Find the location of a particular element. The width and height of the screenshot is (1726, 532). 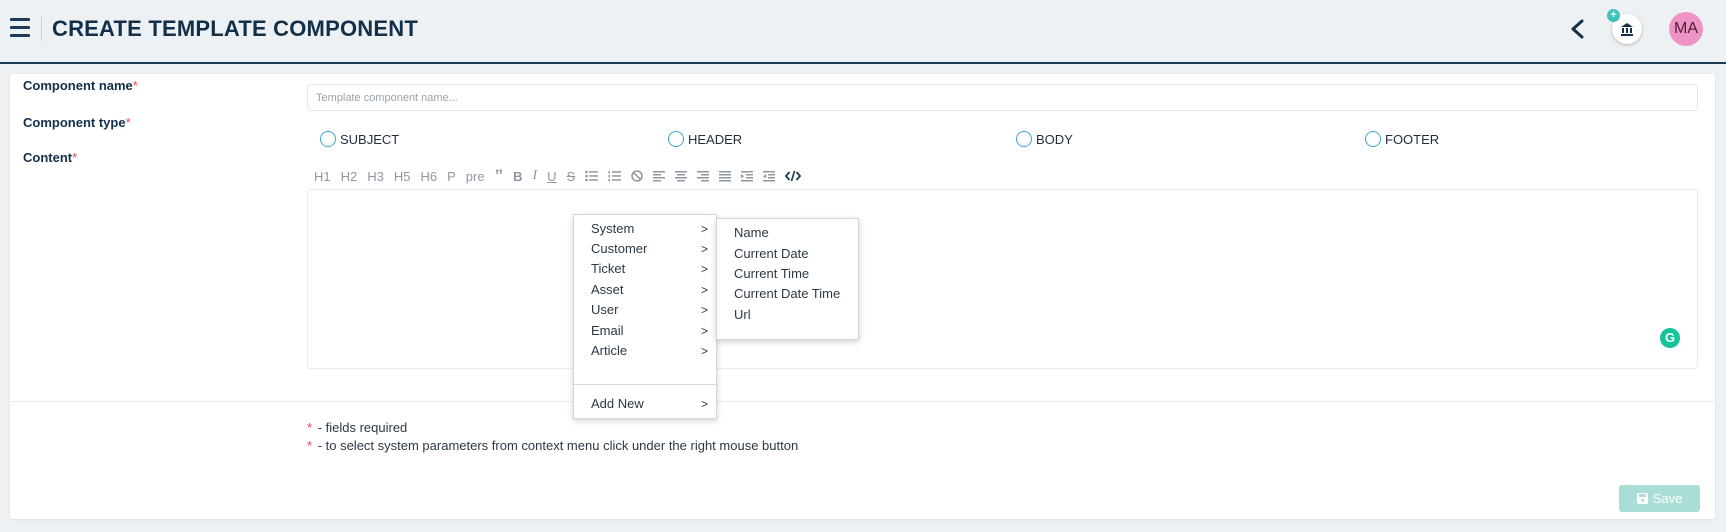

numbered-list-icon is located at coordinates (615, 176).